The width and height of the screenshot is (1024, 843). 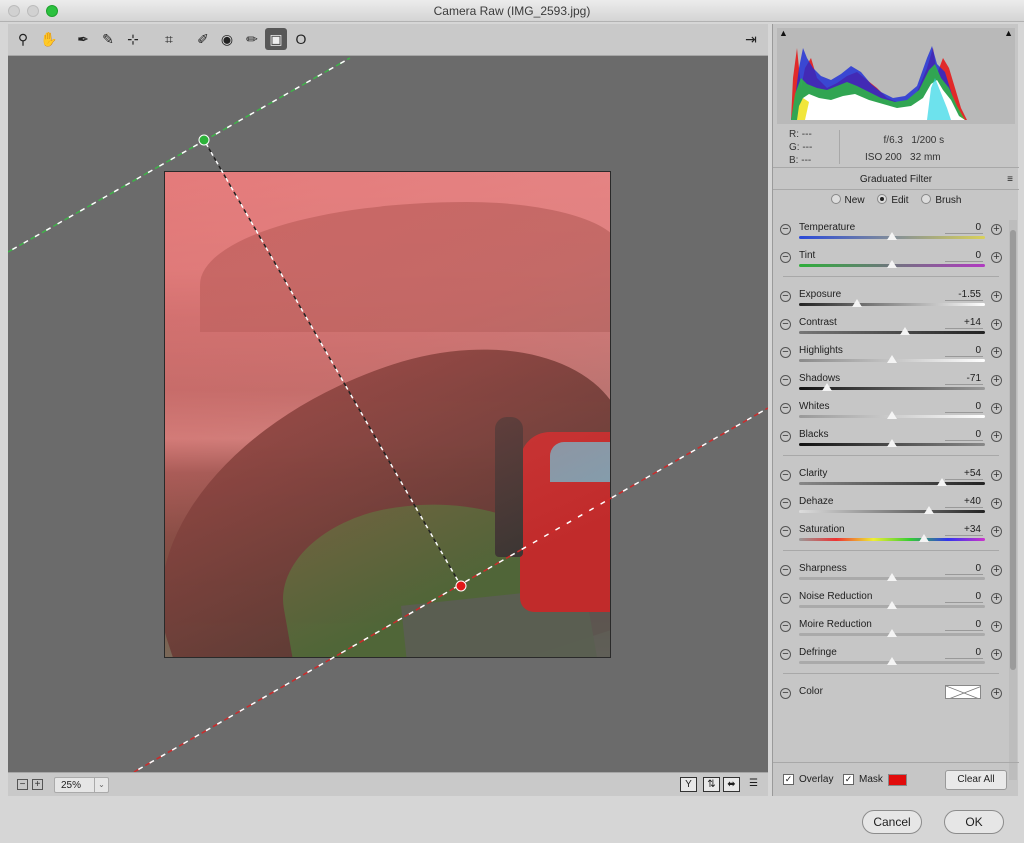 What do you see at coordinates (891, 385) in the screenshot?
I see `slider-shadows: − Shadows -71 +` at bounding box center [891, 385].